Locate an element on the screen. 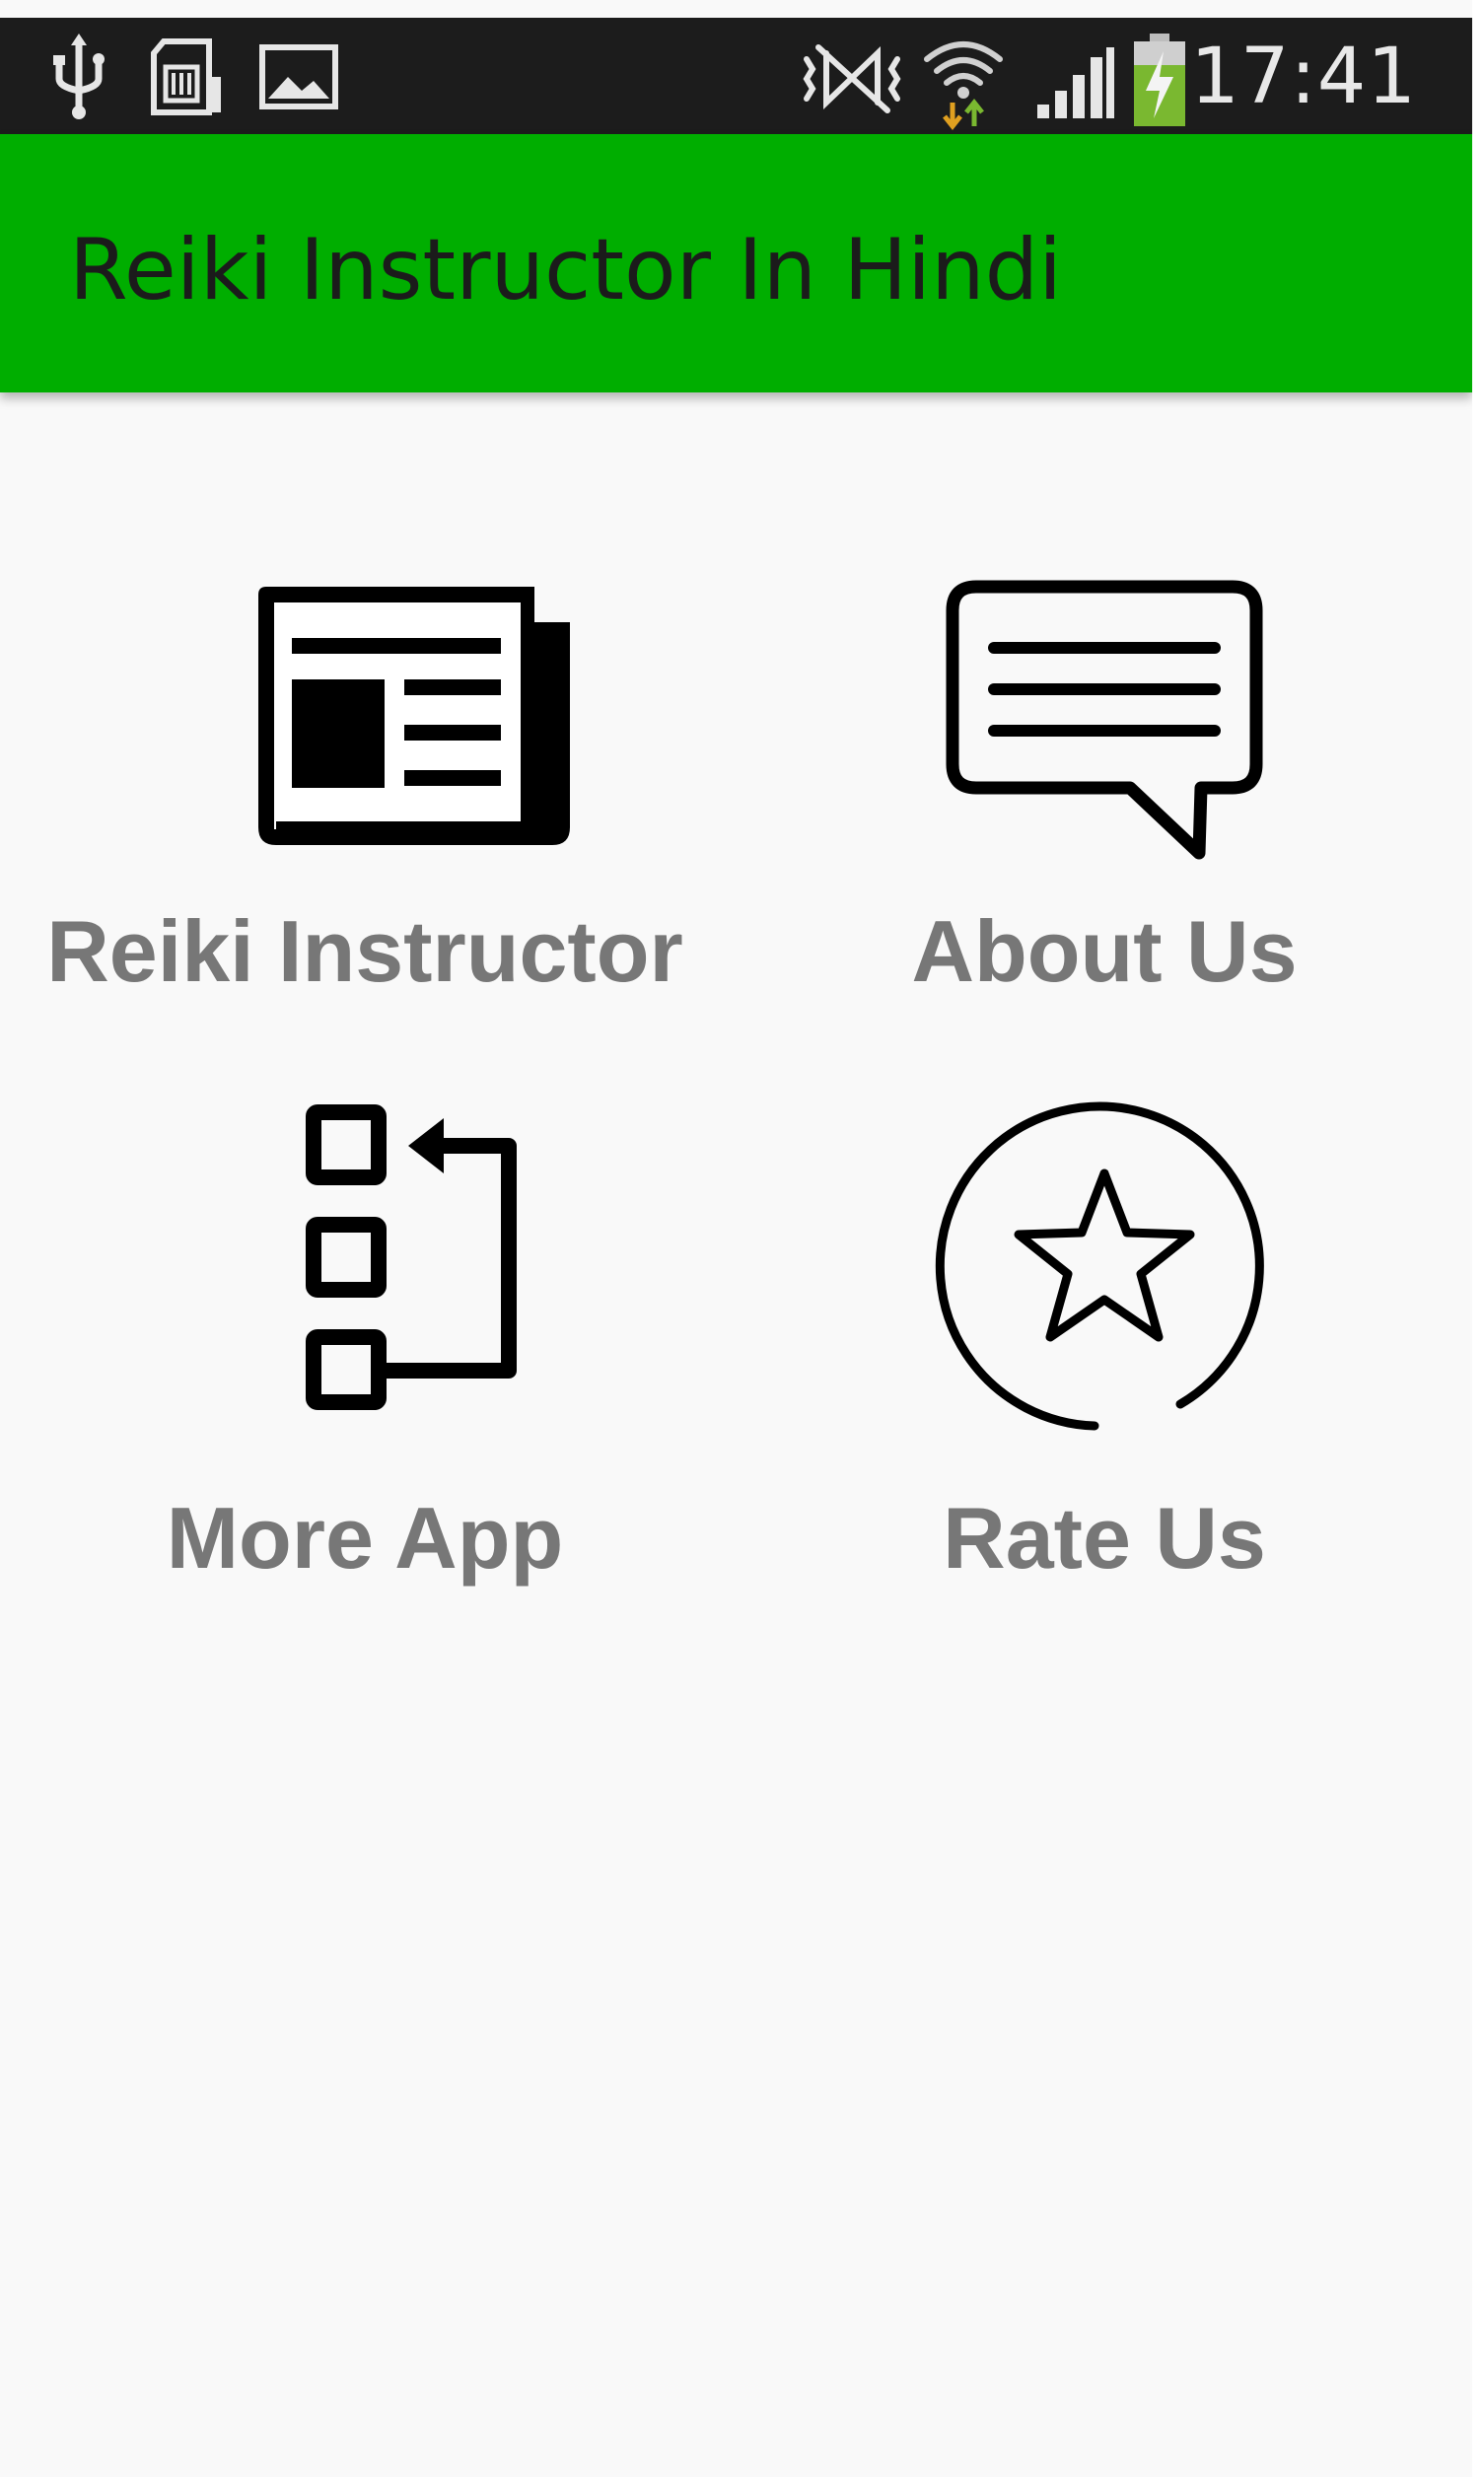 The image size is (1484, 2477). menu-item-label: More App is located at coordinates (365, 1538).